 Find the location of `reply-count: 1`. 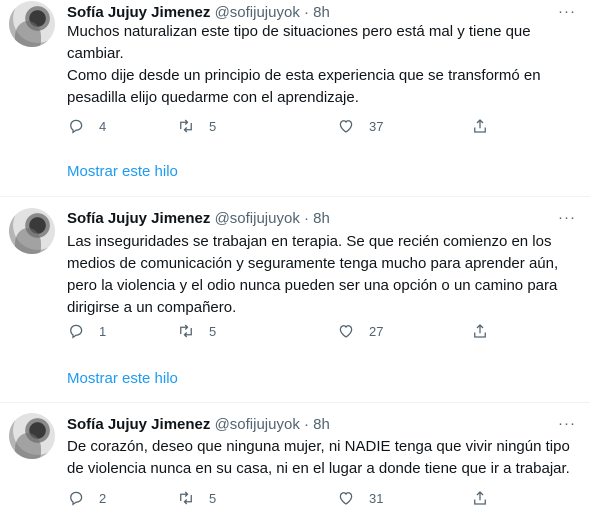

reply-count: 1 is located at coordinates (103, 331).